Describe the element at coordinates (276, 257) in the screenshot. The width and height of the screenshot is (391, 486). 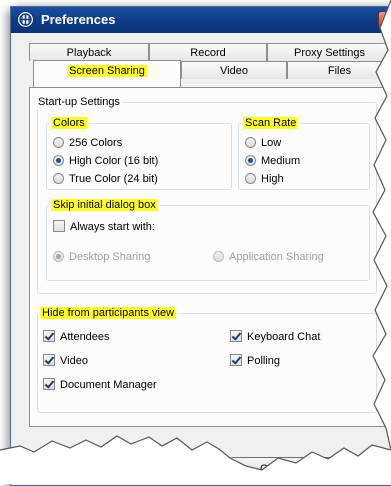
I see `option-label: Application Sharing` at that location.